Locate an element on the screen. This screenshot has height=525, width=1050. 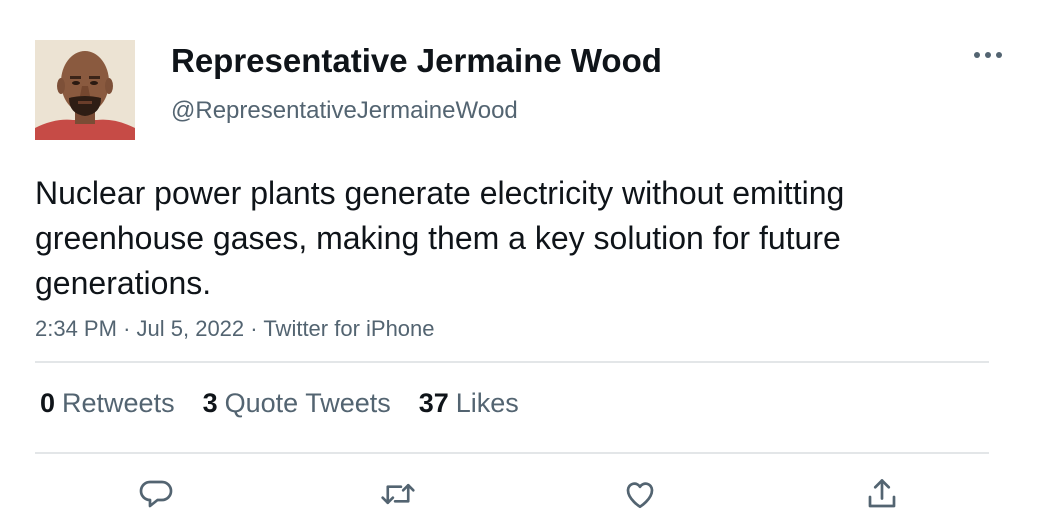
retweet-icon is located at coordinates (398, 494).